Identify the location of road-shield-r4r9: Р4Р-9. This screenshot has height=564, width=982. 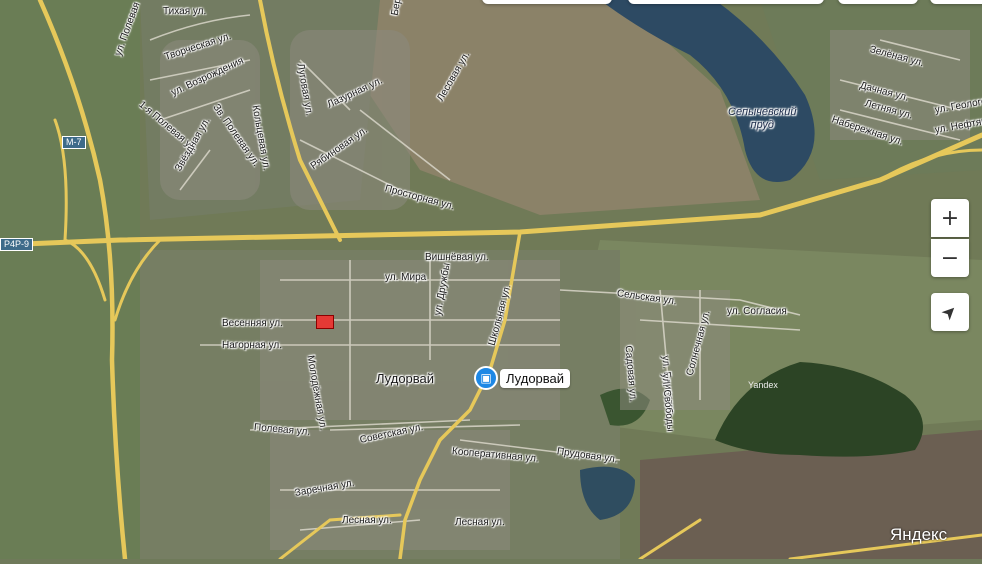
(17, 244).